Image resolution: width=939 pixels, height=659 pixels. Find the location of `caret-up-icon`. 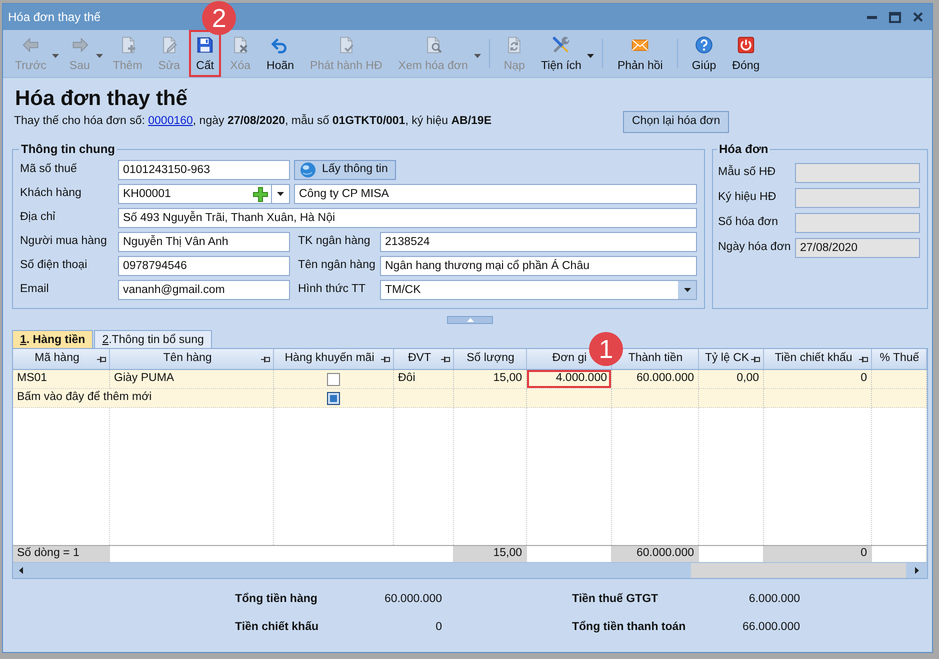

caret-up-icon is located at coordinates (470, 320).